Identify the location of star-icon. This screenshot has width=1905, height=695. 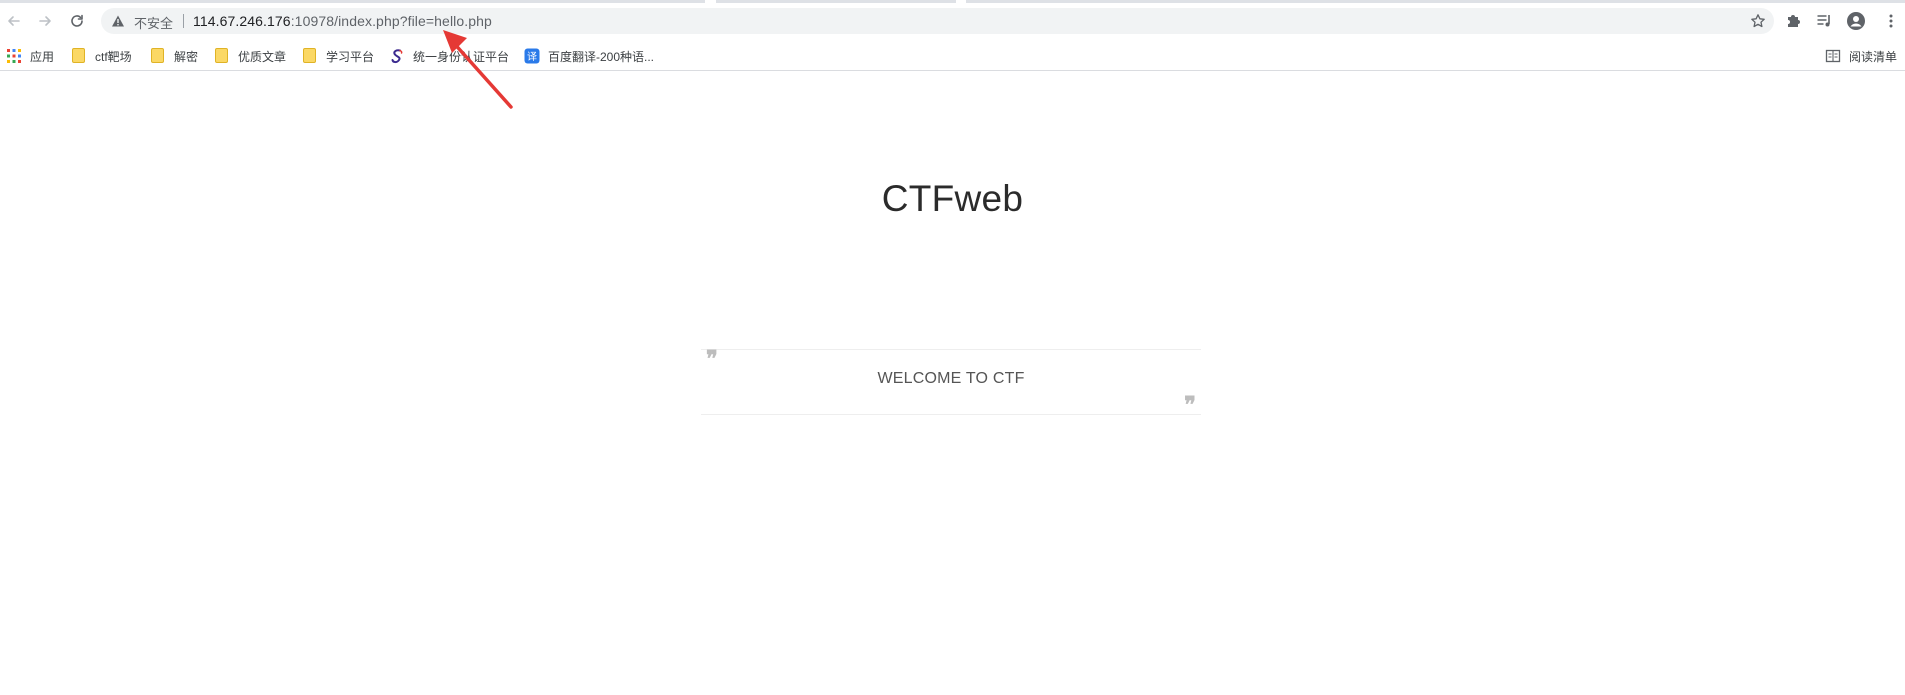
(1758, 21).